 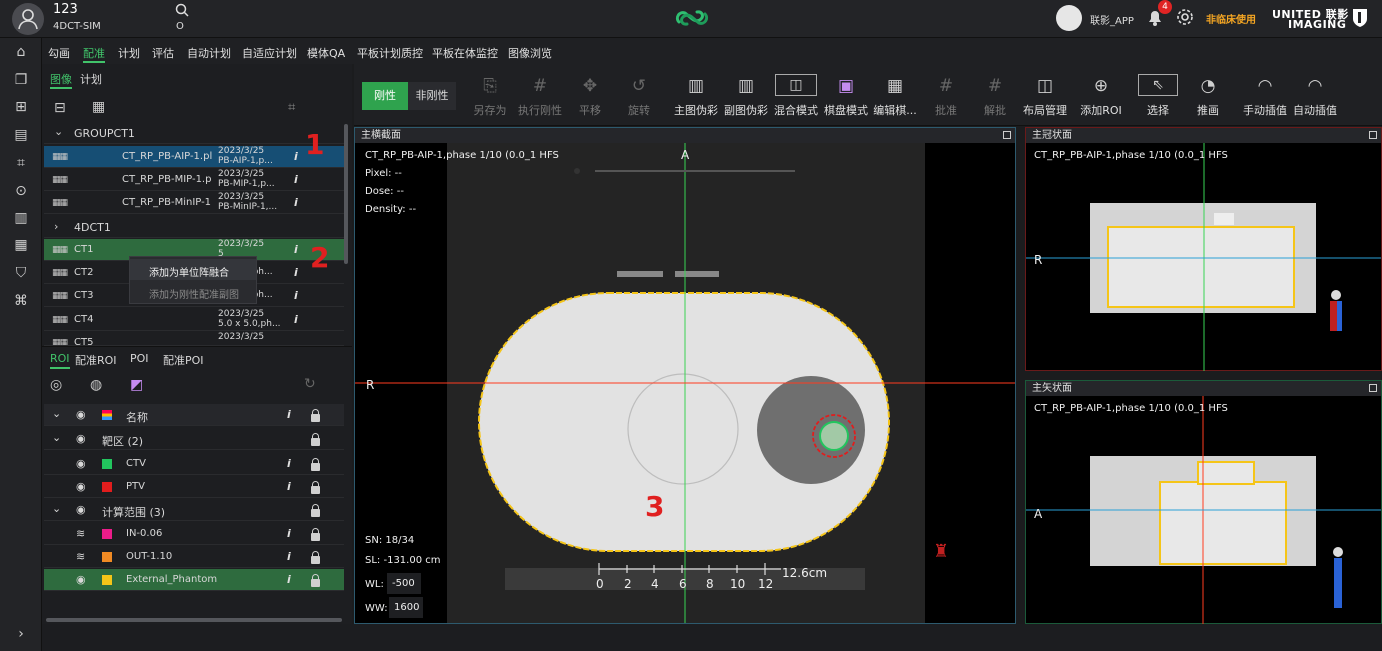 I want to click on group-header: ⌄ GROUPCT1, so click(x=194, y=133).